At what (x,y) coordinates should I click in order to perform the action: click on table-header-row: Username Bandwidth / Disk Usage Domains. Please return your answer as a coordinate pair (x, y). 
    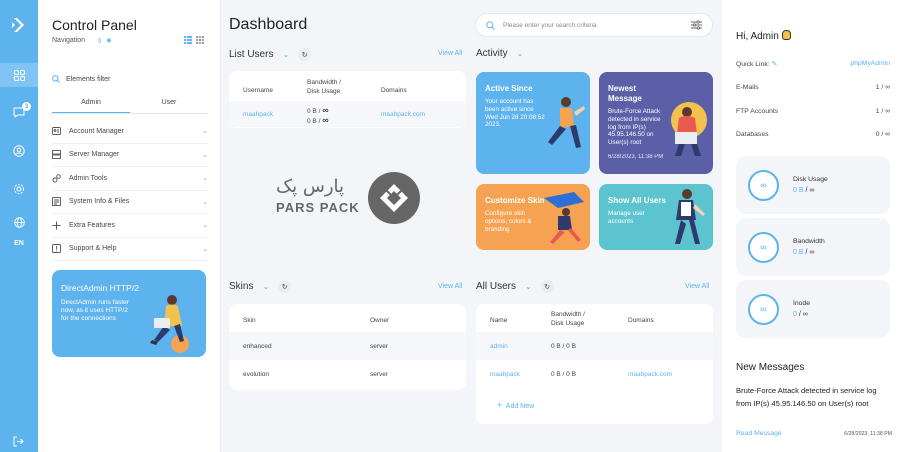
    Looking at the image, I should click on (347, 89).